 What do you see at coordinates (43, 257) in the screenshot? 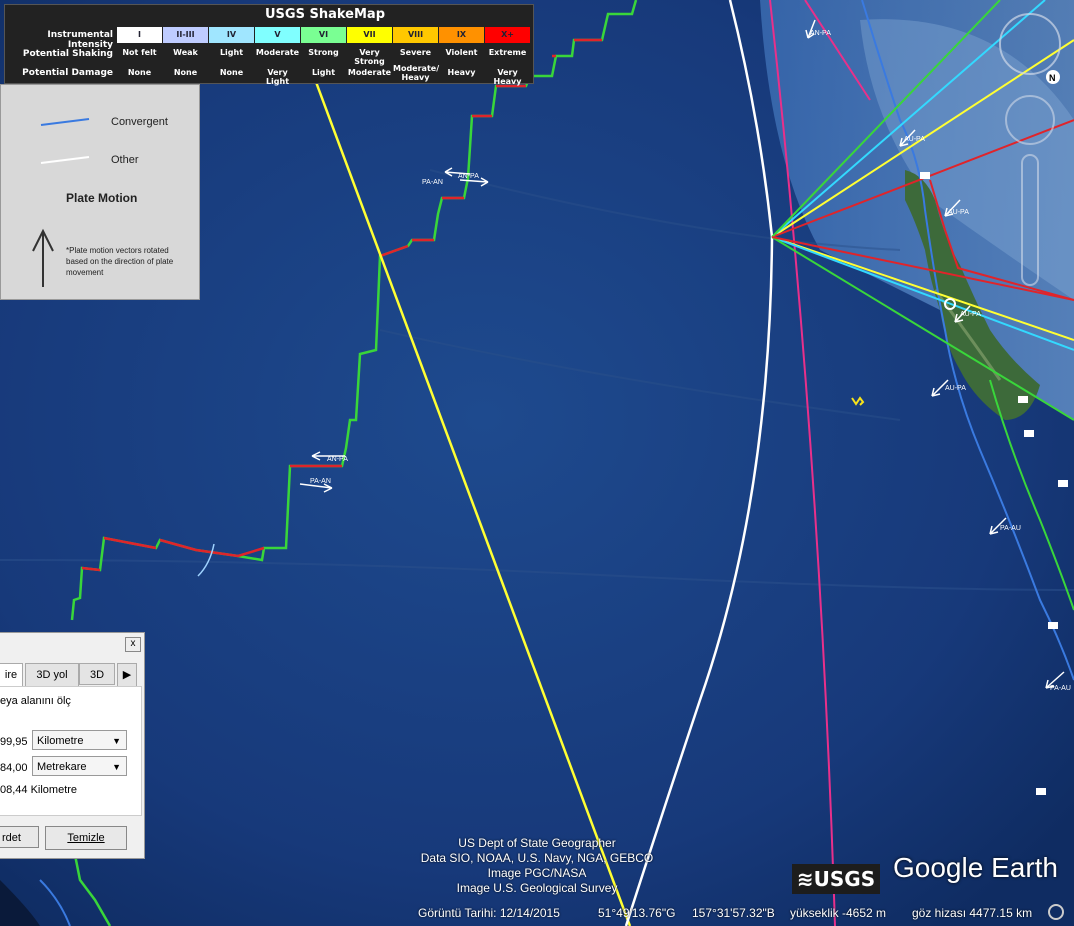
I see `plate-motion-arrow-icon` at bounding box center [43, 257].